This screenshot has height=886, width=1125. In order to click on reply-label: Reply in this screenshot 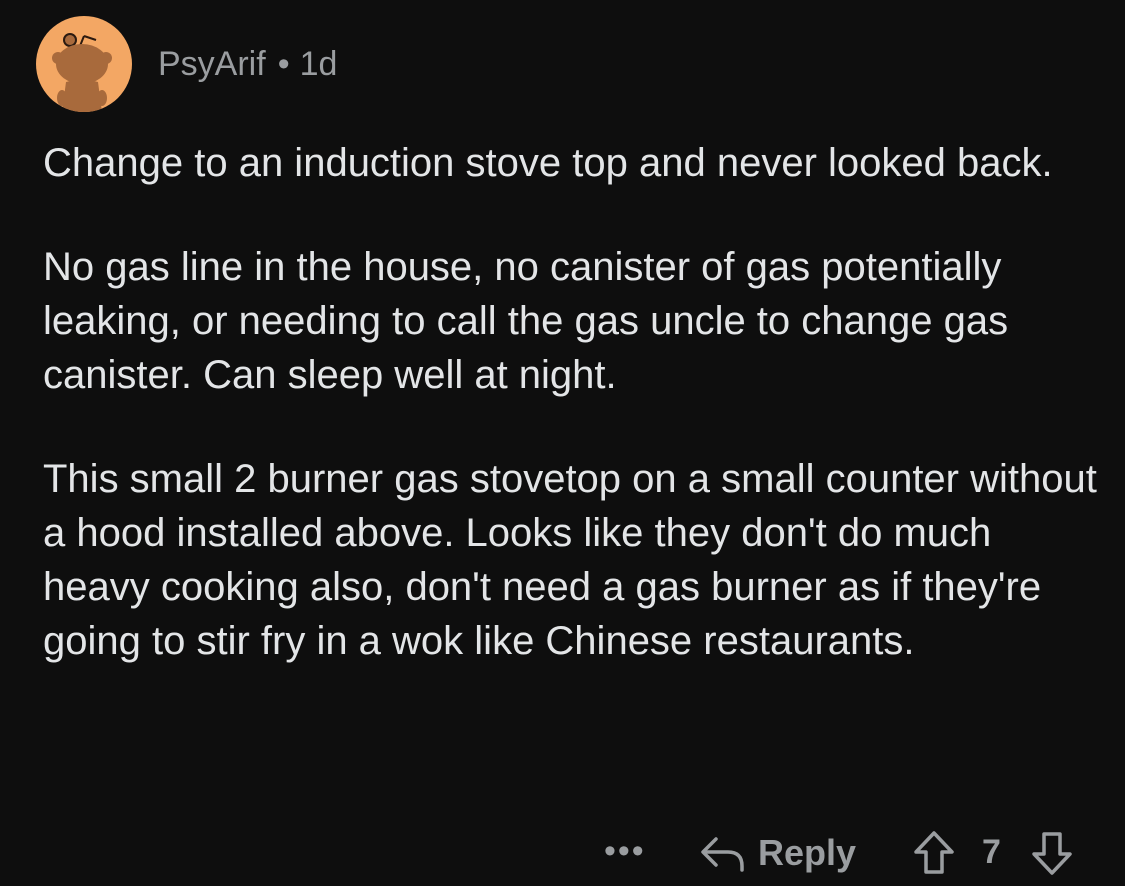, I will do `click(807, 852)`.